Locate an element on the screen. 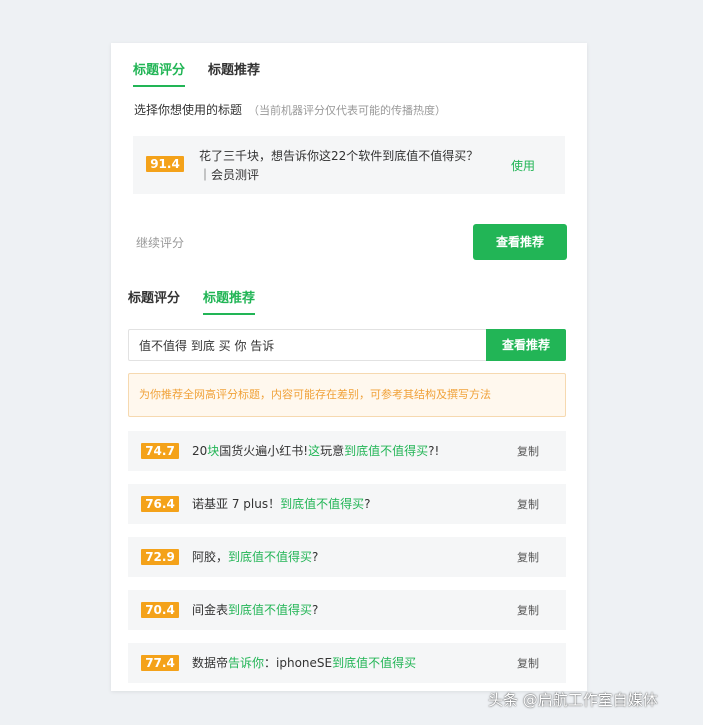  recommendation-item: 77.4 数据帝告诉你：iphoneSE到底值不值得买 复制 is located at coordinates (347, 663).